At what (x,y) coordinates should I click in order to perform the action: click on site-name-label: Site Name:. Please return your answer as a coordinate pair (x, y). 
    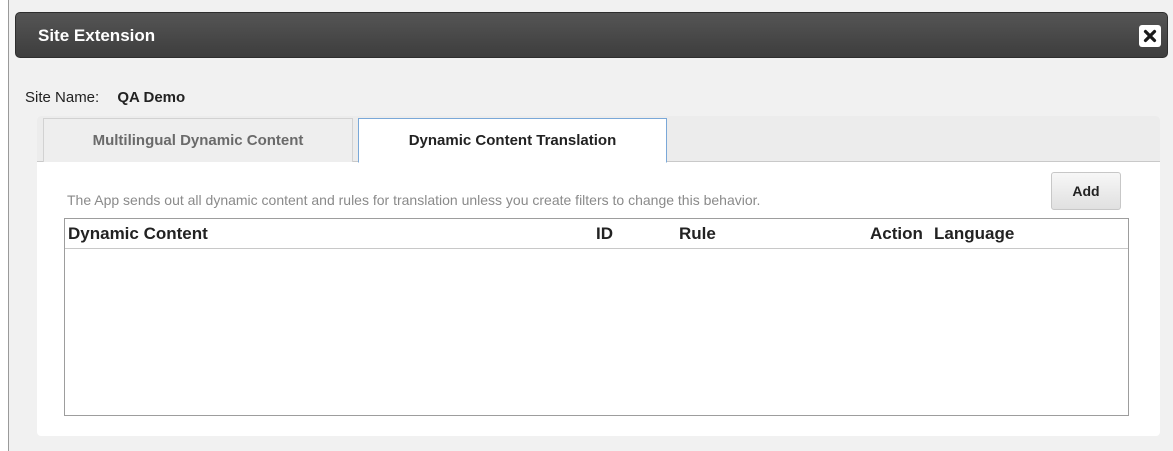
    Looking at the image, I should click on (62, 97).